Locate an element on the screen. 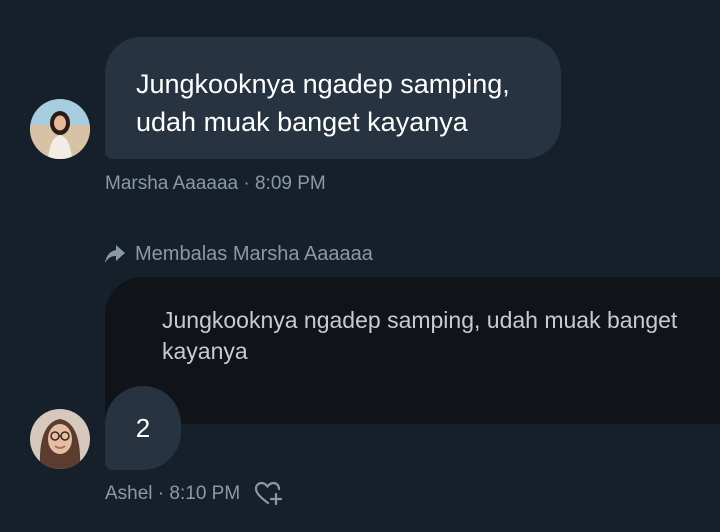 The width and height of the screenshot is (720, 532). message-meta-row: Ashel · 8:10 PM is located at coordinates (194, 494).